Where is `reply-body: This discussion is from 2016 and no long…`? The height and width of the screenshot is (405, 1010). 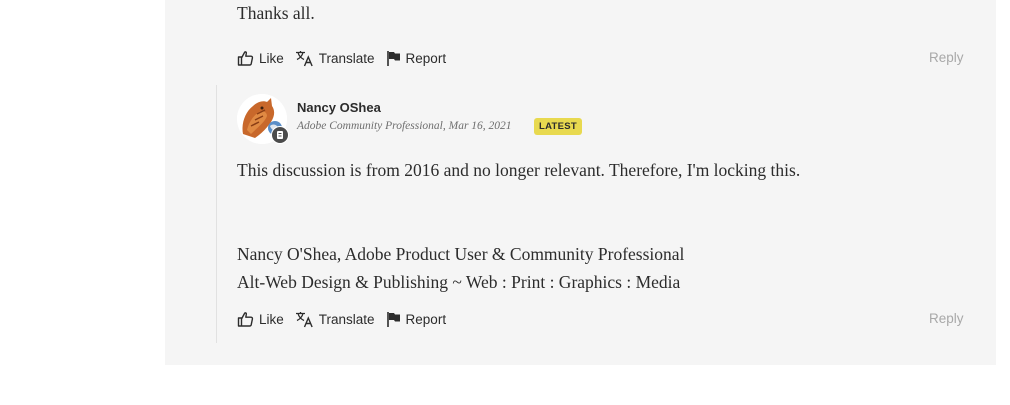 reply-body: This discussion is from 2016 and no long… is located at coordinates (519, 170).